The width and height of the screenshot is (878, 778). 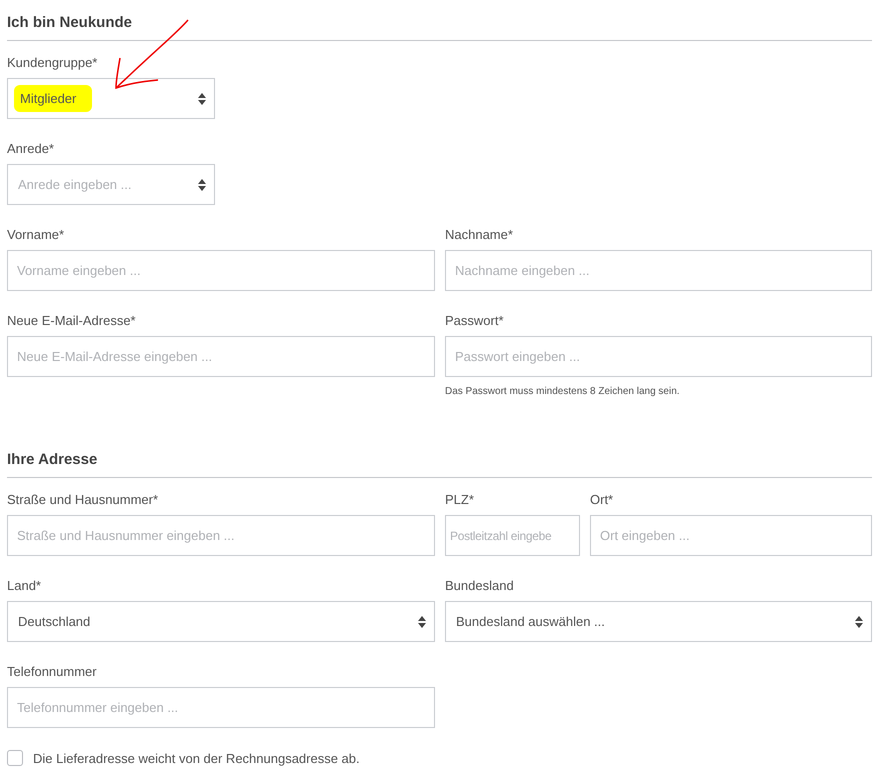 I want to click on section-heading: Ihre Adresse, so click(x=439, y=464).